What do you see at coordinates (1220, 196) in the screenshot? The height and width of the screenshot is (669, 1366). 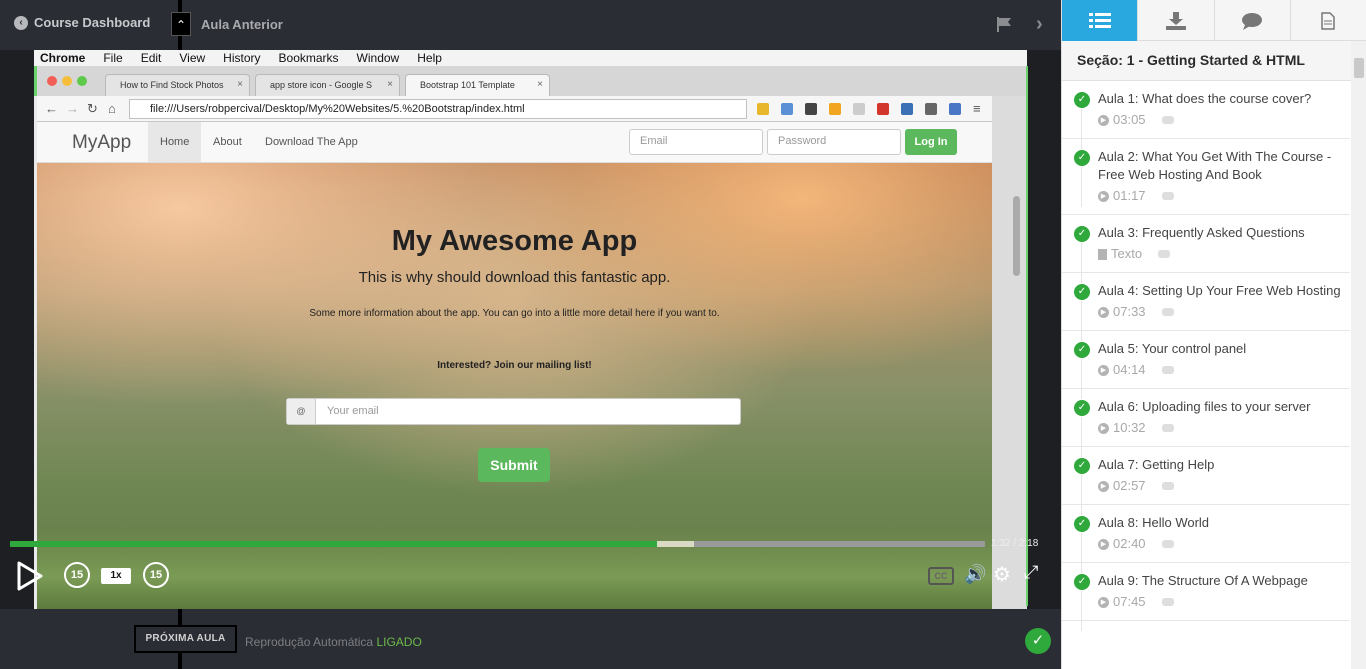 I see `lesson-meta: ▶ 01:17` at bounding box center [1220, 196].